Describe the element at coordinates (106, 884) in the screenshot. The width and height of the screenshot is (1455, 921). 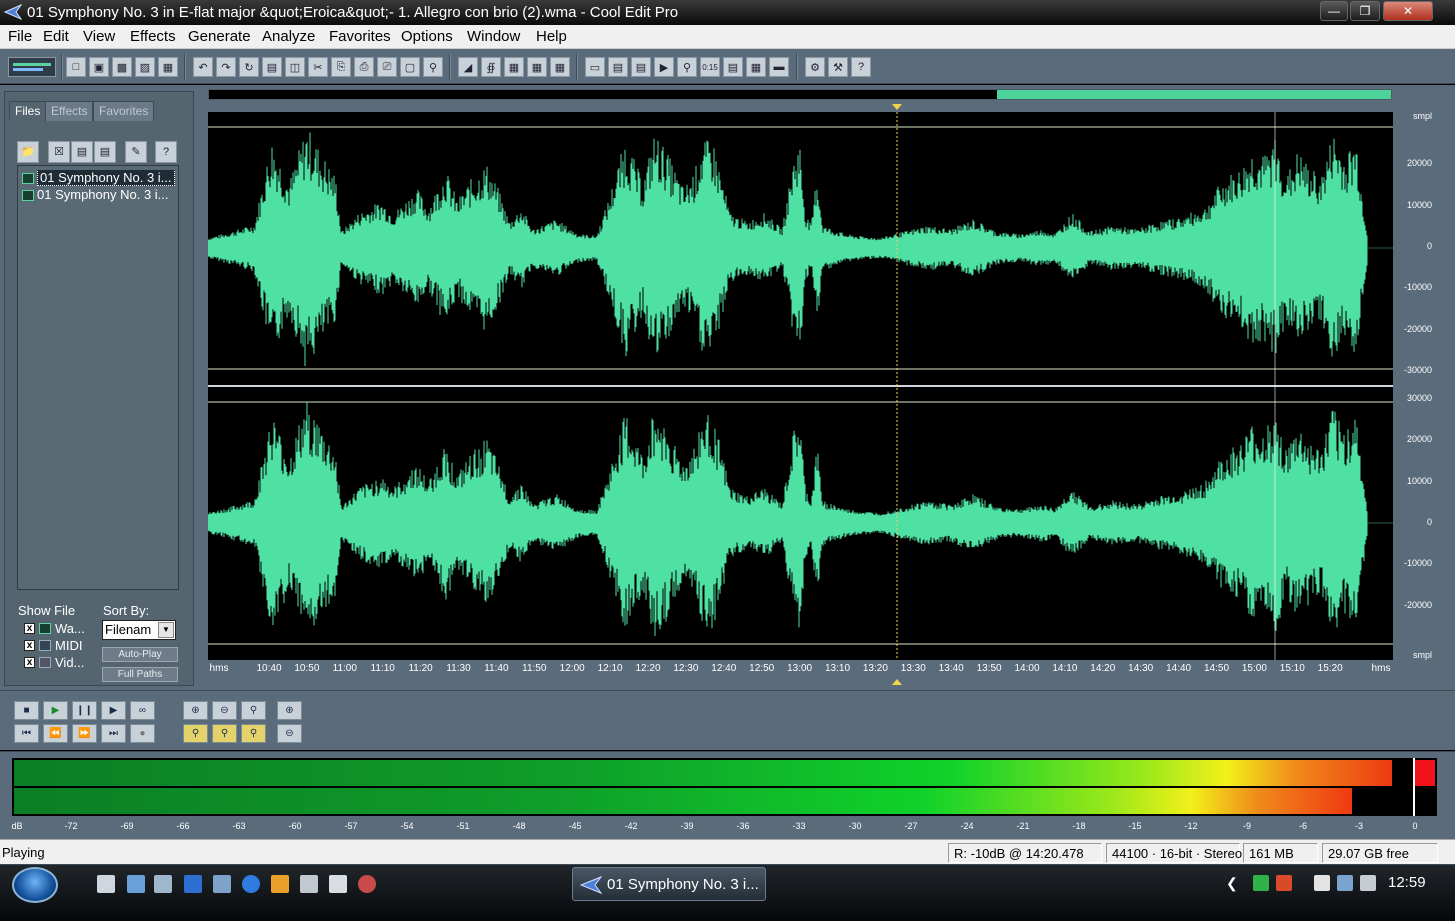
I see `show-desktop-icon` at that location.